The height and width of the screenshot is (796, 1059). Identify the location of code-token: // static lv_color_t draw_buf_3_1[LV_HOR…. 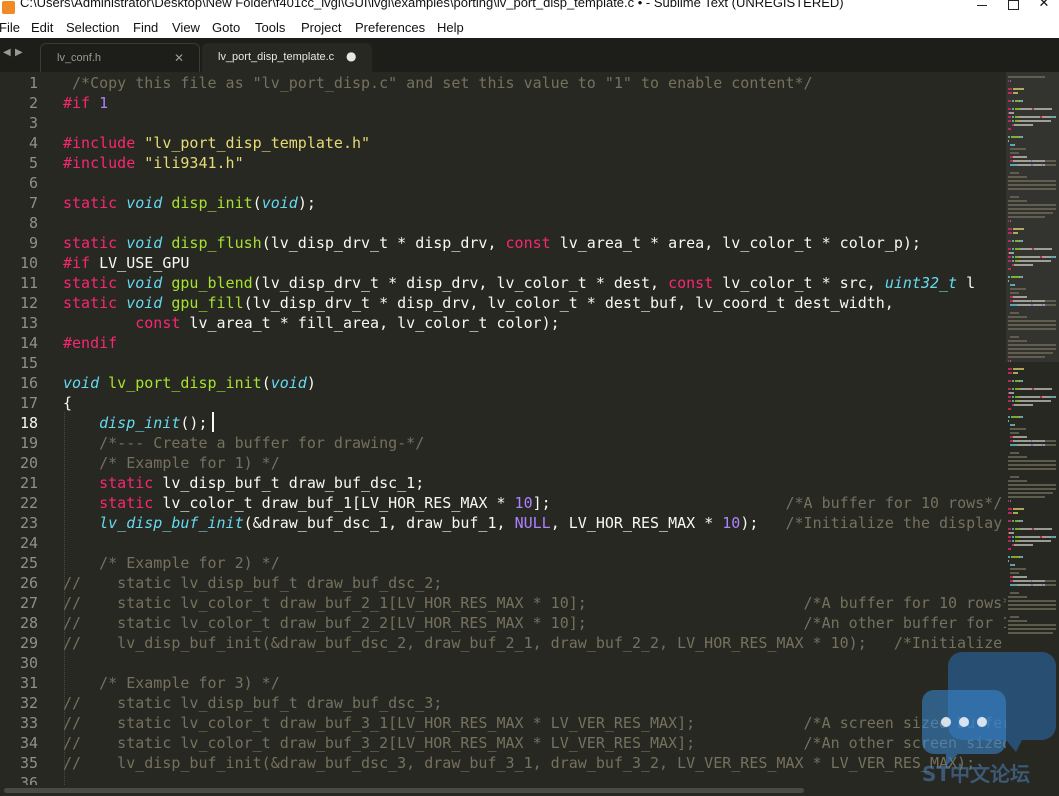
(534, 723).